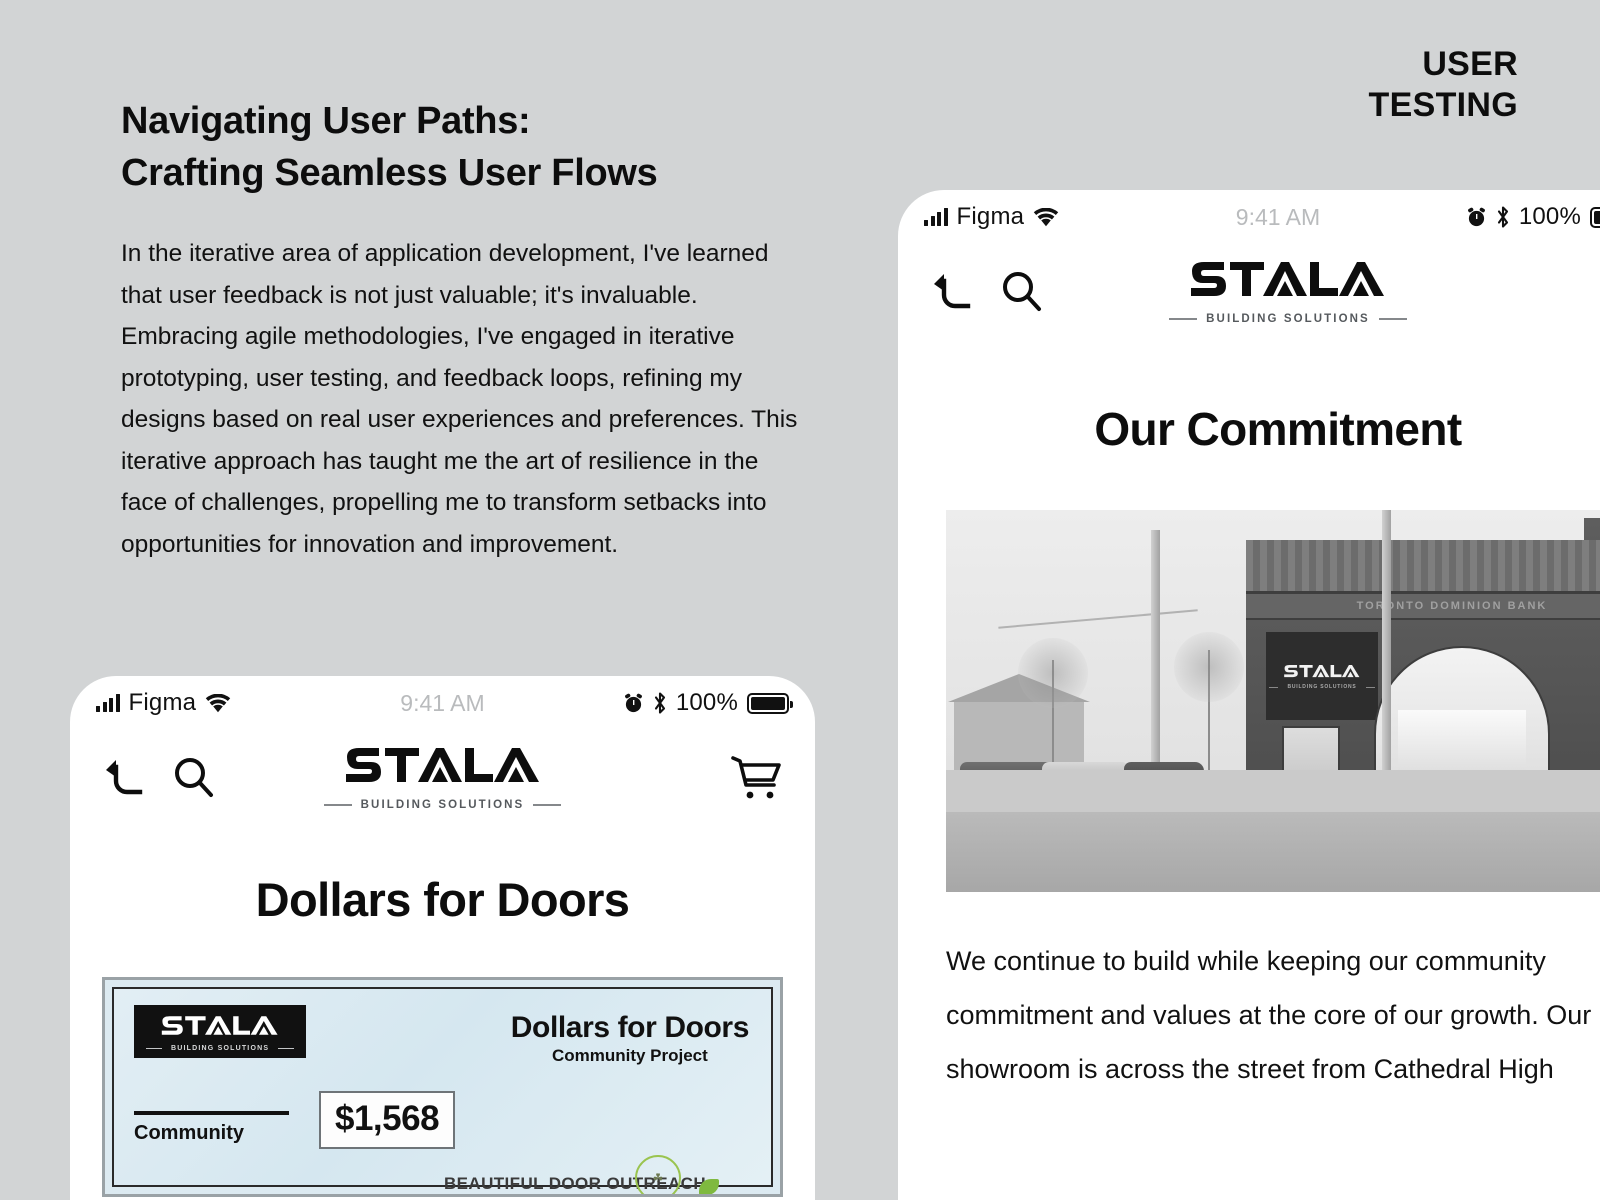 The height and width of the screenshot is (1200, 1600). I want to click on user-testing-label: USER TESTING, so click(1443, 85).